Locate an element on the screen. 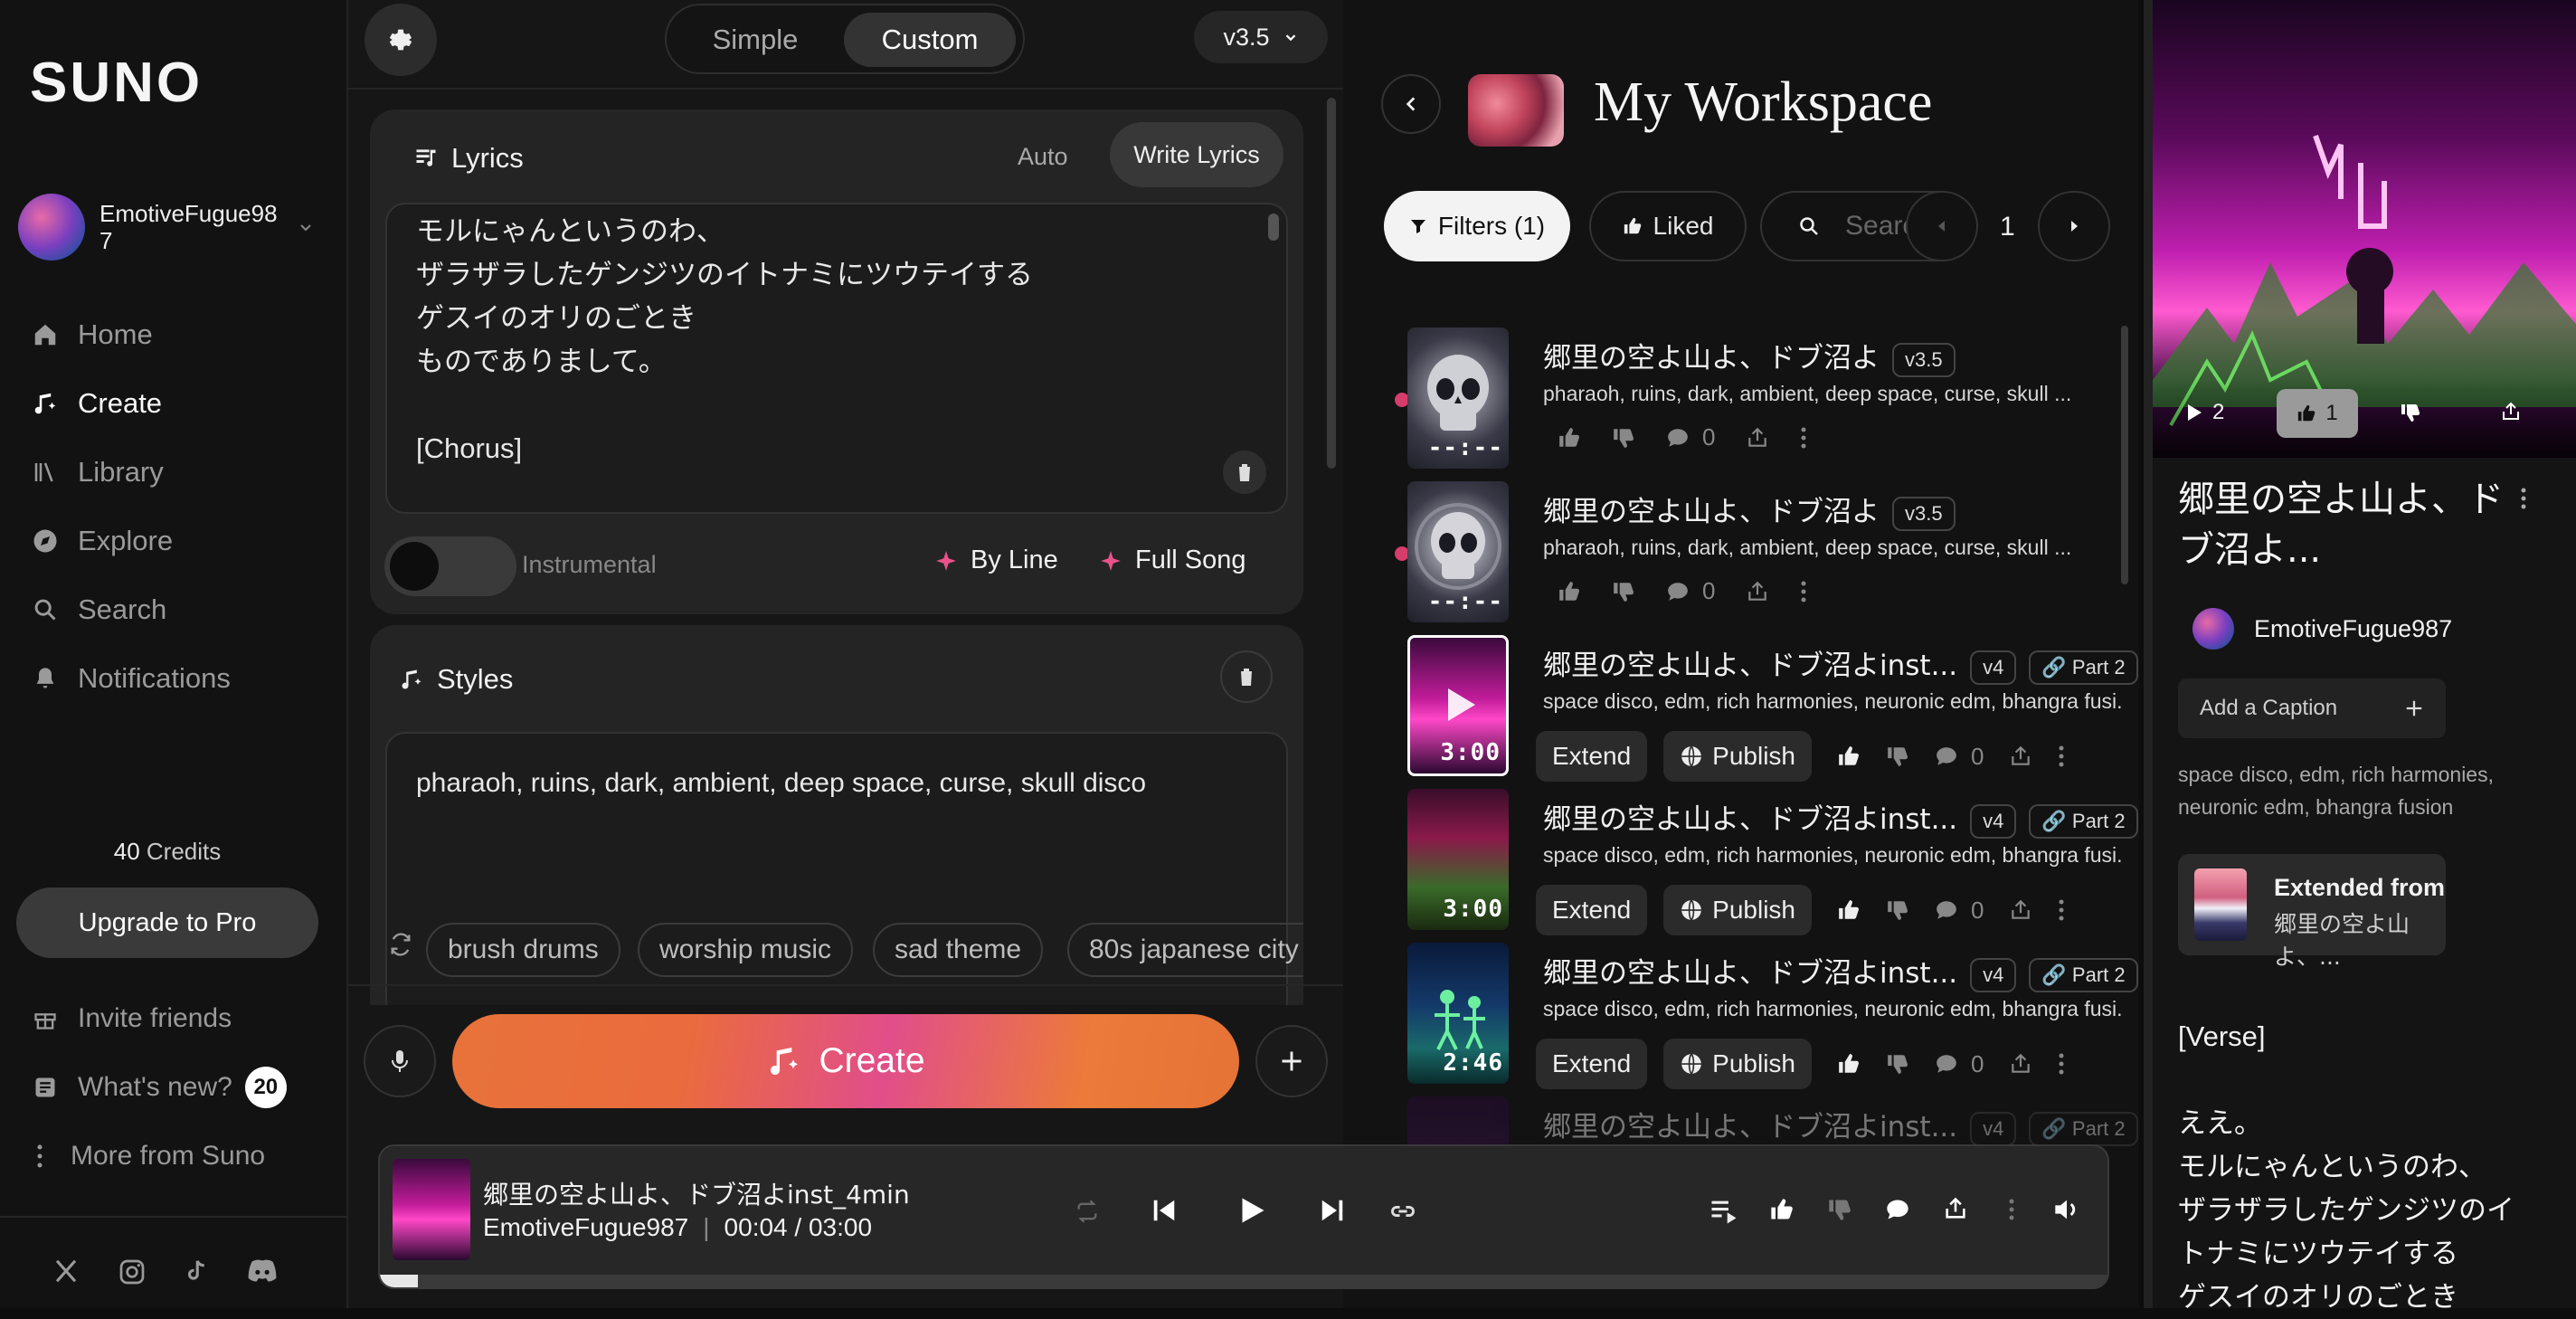 The height and width of the screenshot is (1319, 2576). create-button: Create is located at coordinates (846, 1061).